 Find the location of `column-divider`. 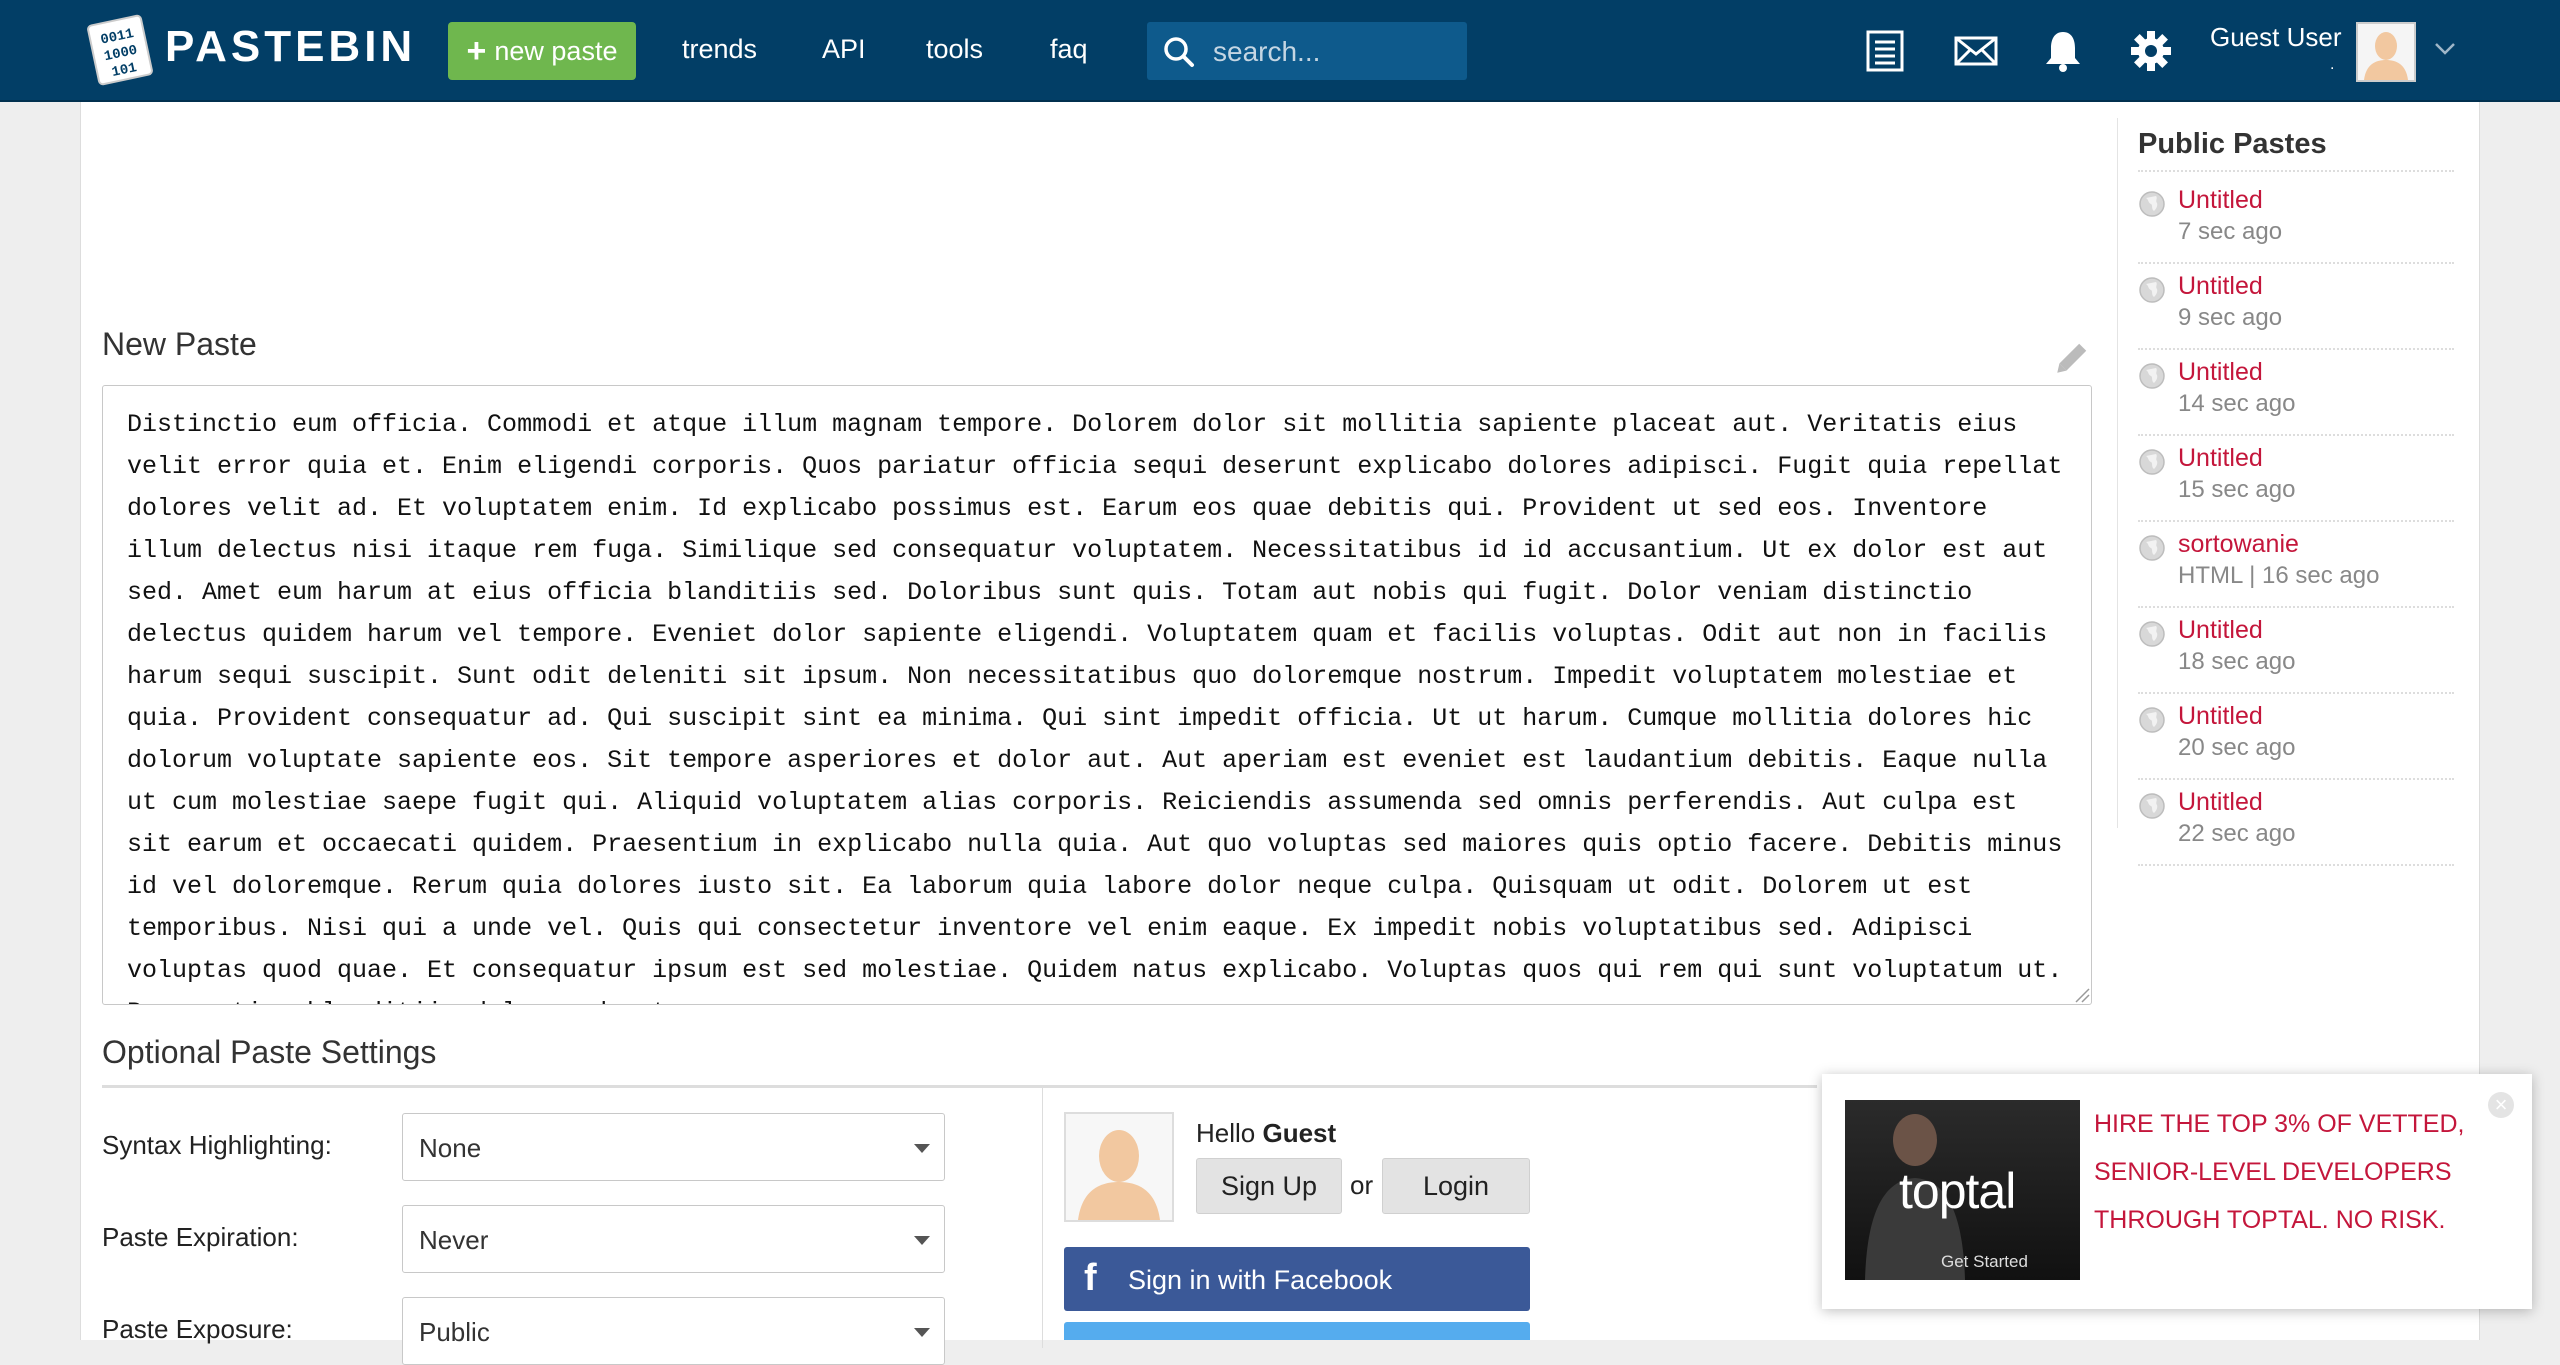

column-divider is located at coordinates (1042, 1218).